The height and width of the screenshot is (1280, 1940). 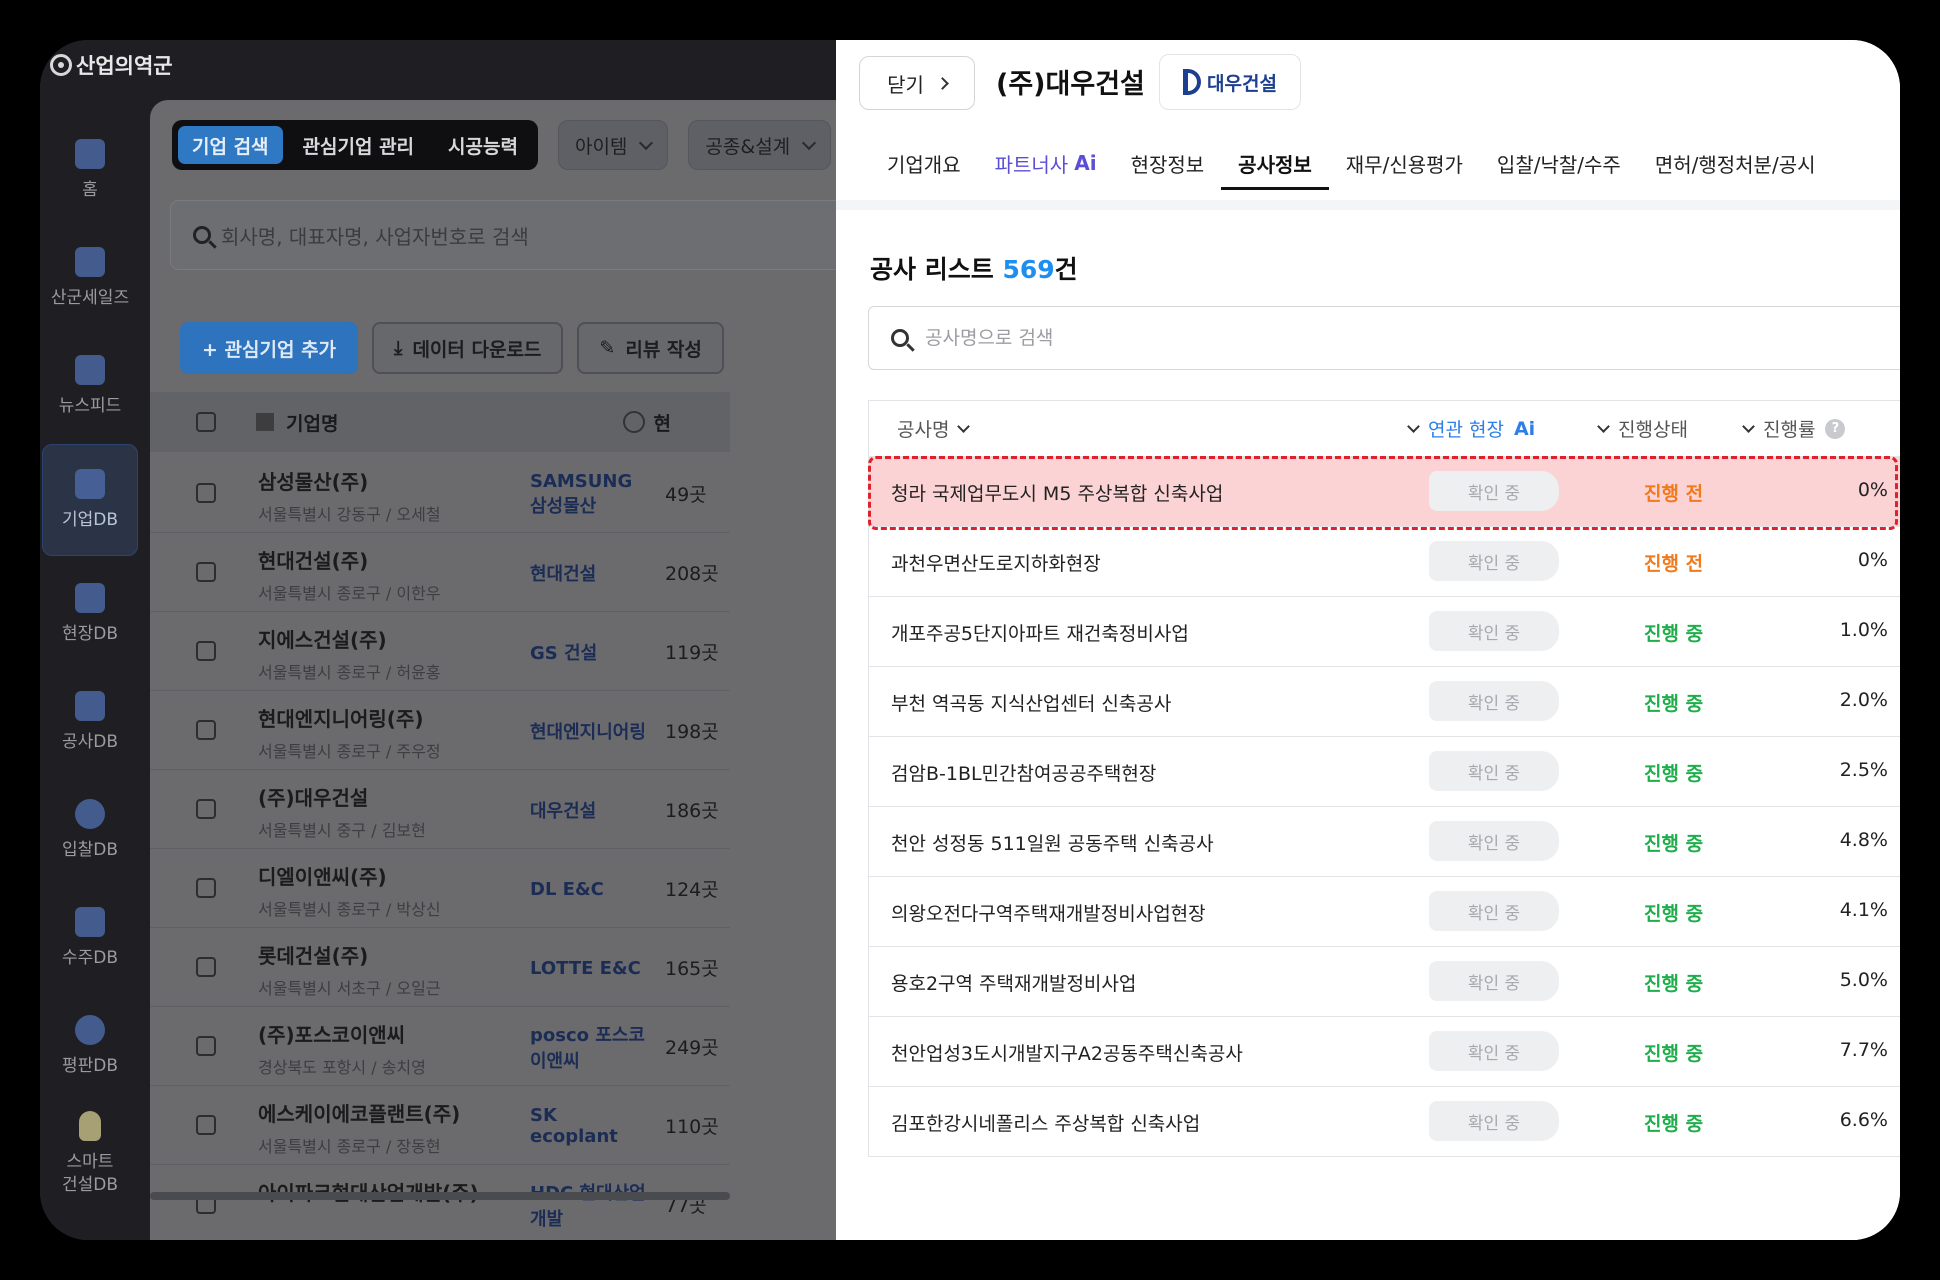 I want to click on tab-3: 공사정보, so click(x=1275, y=163).